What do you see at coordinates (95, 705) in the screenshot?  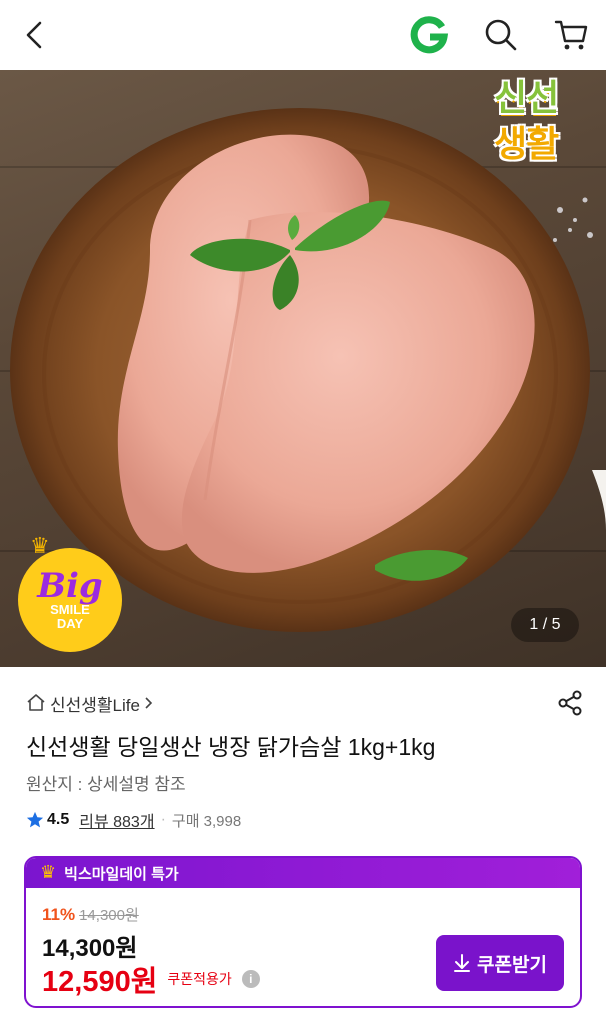 I see `store-name: 신선생활Life` at bounding box center [95, 705].